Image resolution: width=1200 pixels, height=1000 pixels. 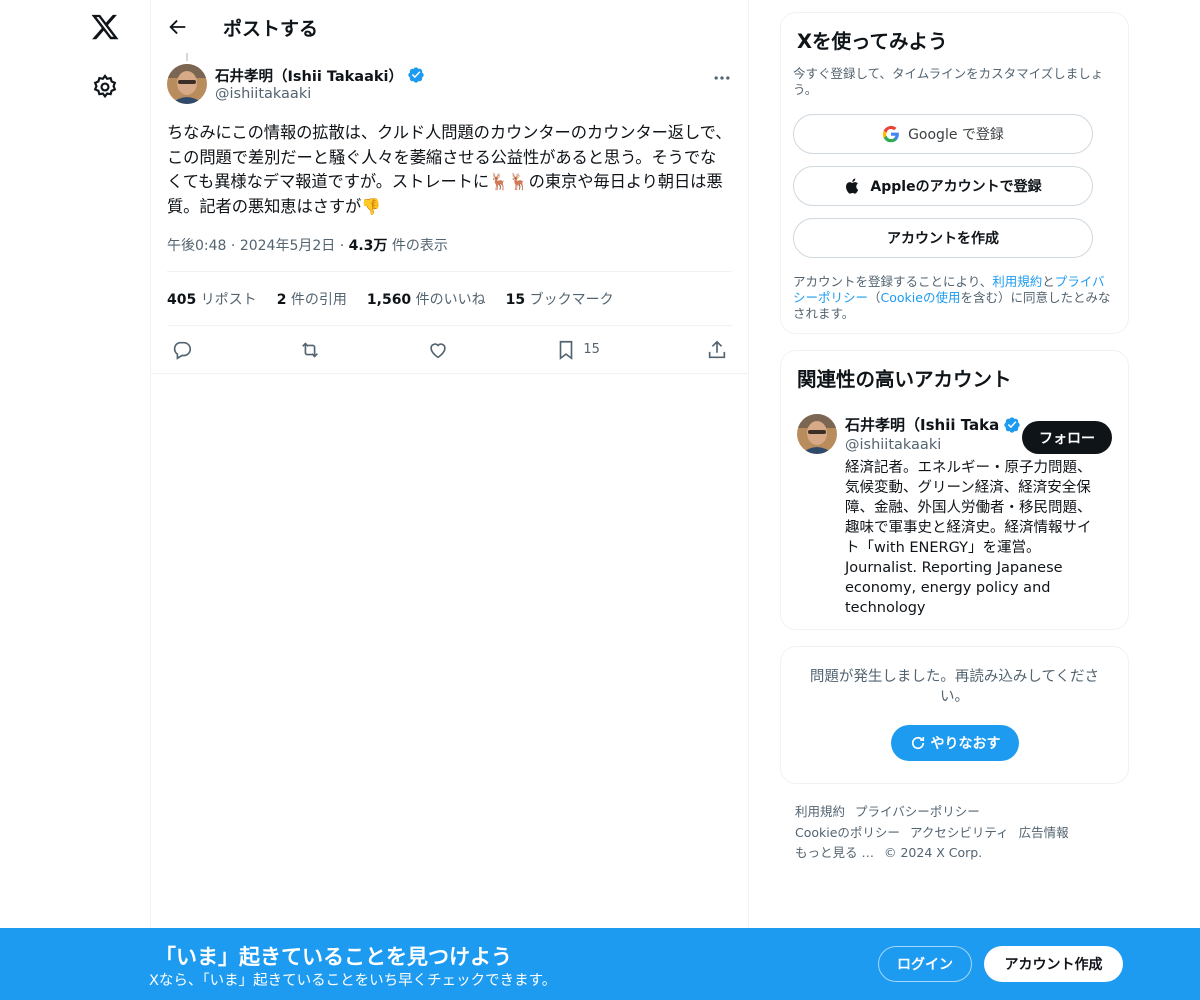 What do you see at coordinates (1067, 437) in the screenshot?
I see `follow-button: フォロー` at bounding box center [1067, 437].